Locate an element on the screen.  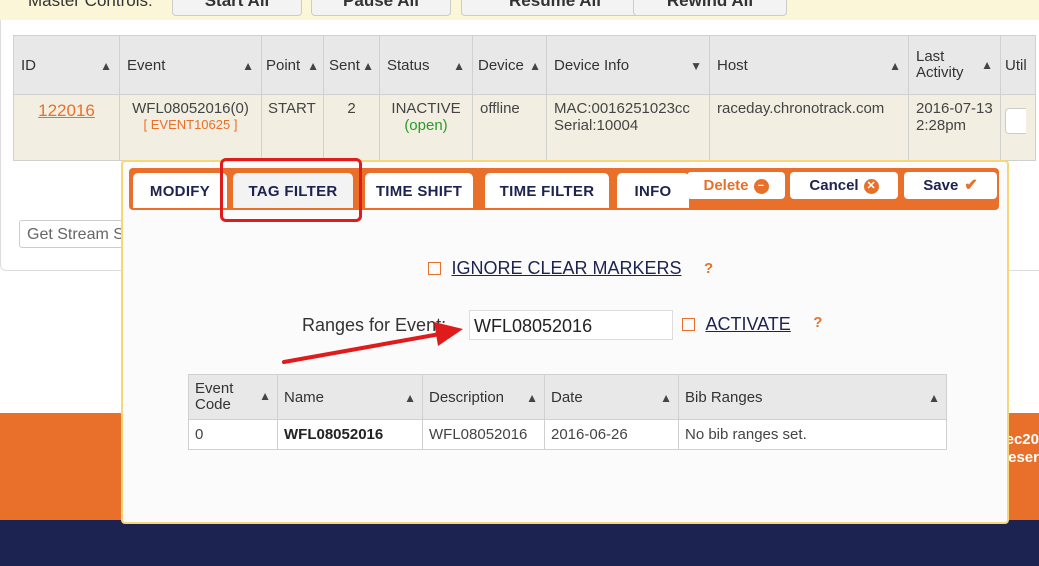
ignore-clear-markers-label: IGNORE CLEAR MARKERS is located at coordinates (566, 268).